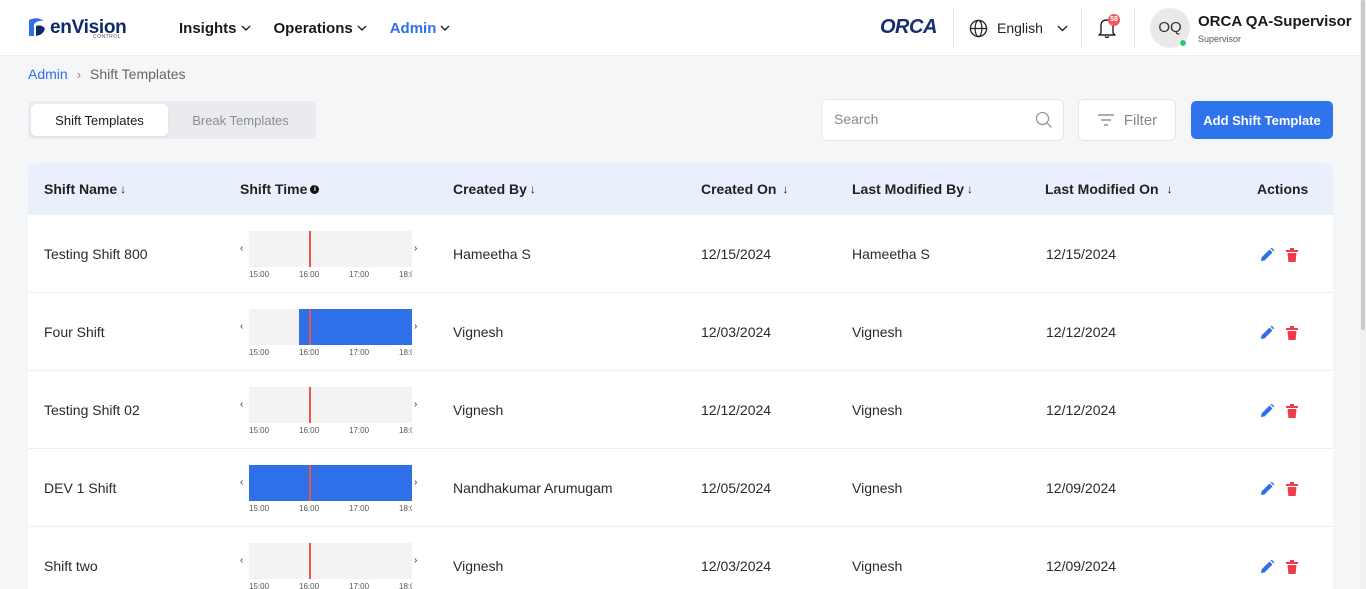  I want to click on column-header-shift-time: Shift Time i, so click(280, 189).